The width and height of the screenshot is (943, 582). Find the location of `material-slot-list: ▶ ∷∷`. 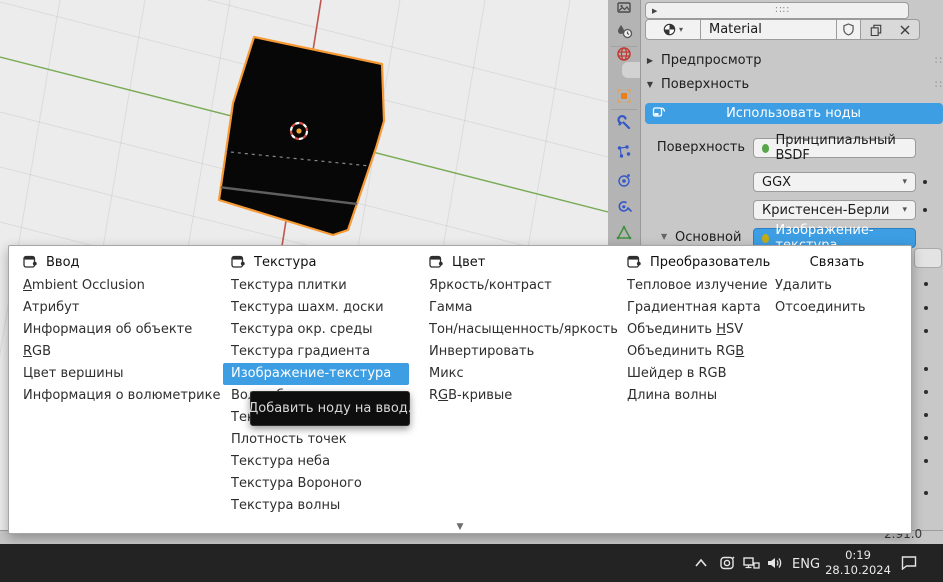

material-slot-list: ▶ ∷∷ is located at coordinates (777, 10).